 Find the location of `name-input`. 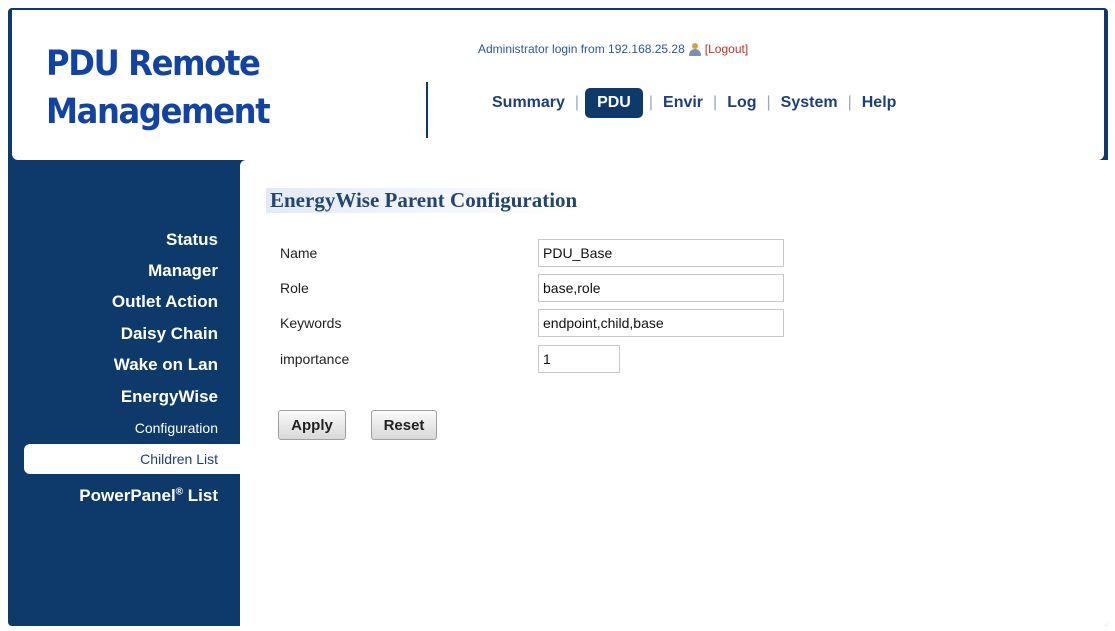

name-input is located at coordinates (661, 253).